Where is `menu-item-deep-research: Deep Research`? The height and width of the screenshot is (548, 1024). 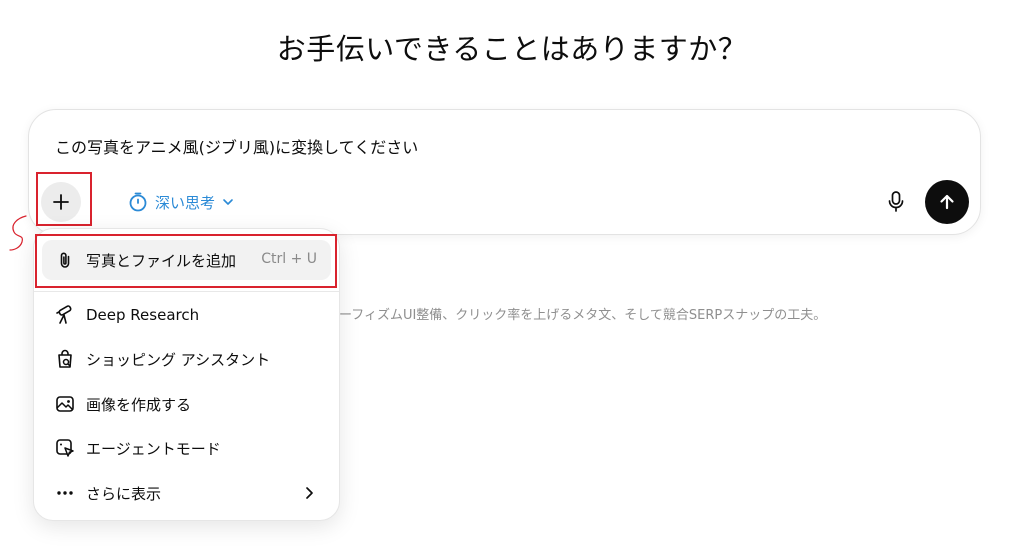 menu-item-deep-research: Deep Research is located at coordinates (186, 315).